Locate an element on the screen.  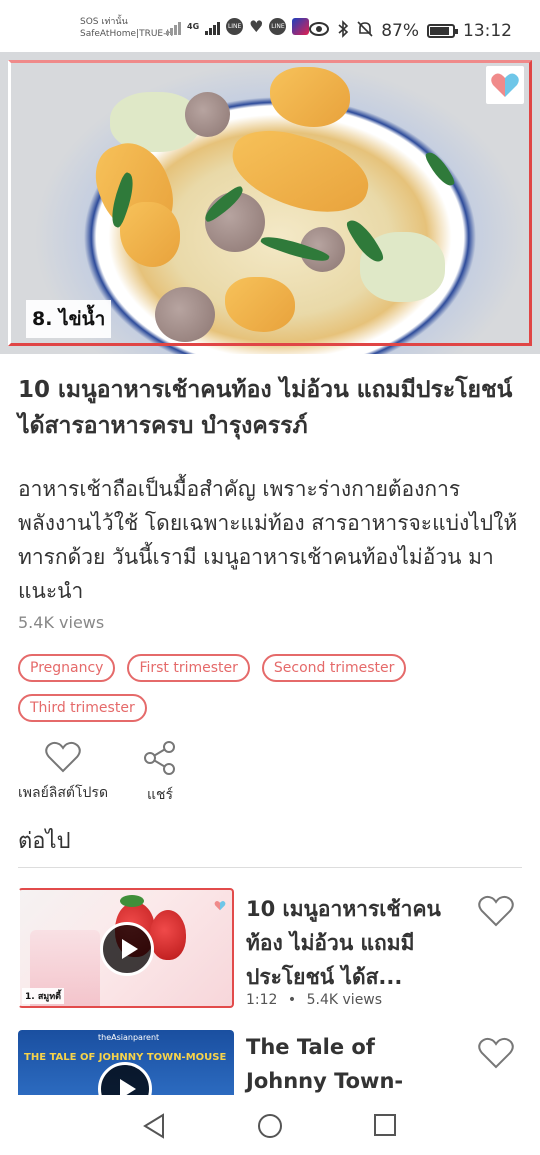
view-count: 5.4K views is located at coordinates (61, 622).